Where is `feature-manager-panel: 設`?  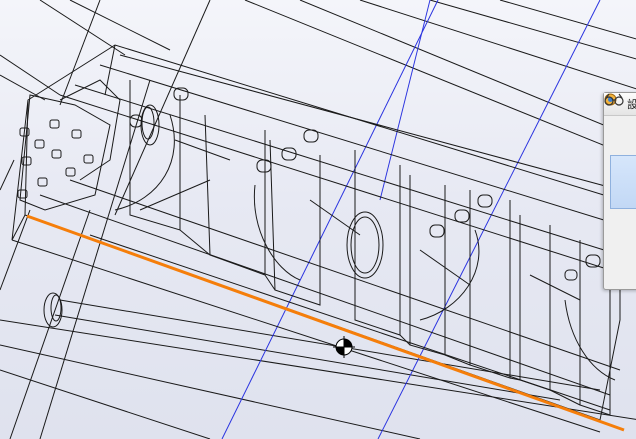 feature-manager-panel: 設 is located at coordinates (619, 191).